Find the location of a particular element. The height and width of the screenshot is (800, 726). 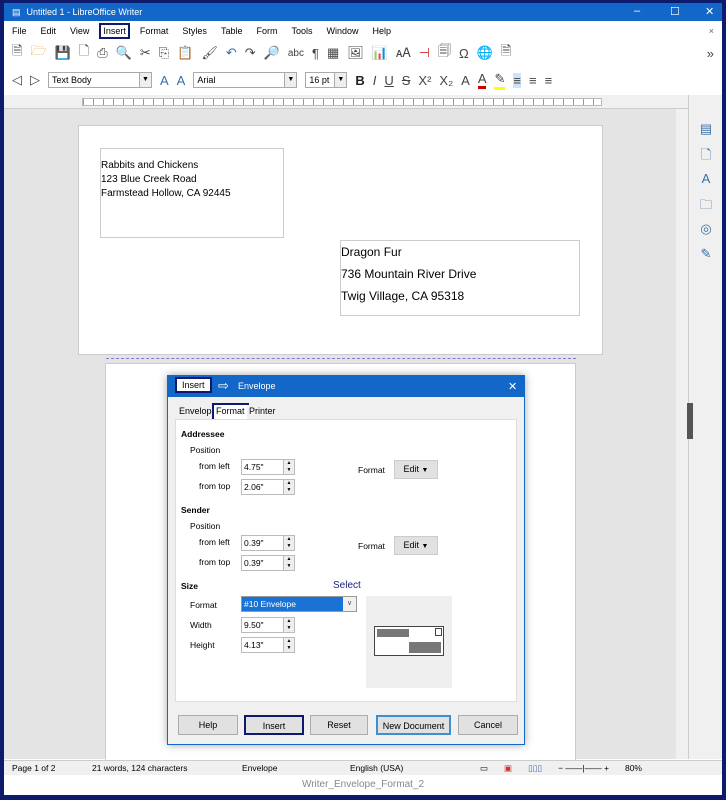

properties-icon: ▤ is located at coordinates (706, 129).